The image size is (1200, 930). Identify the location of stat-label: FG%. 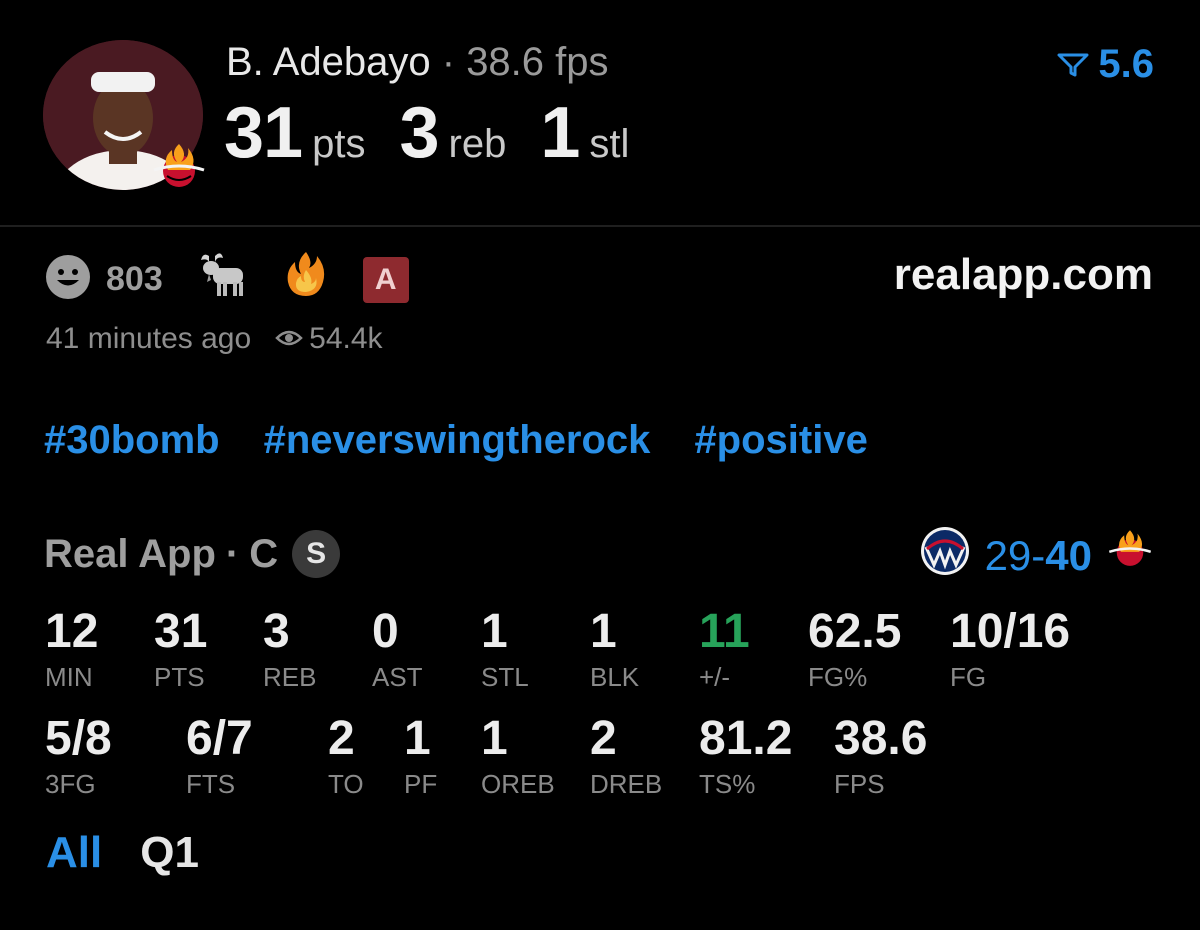
(838, 677).